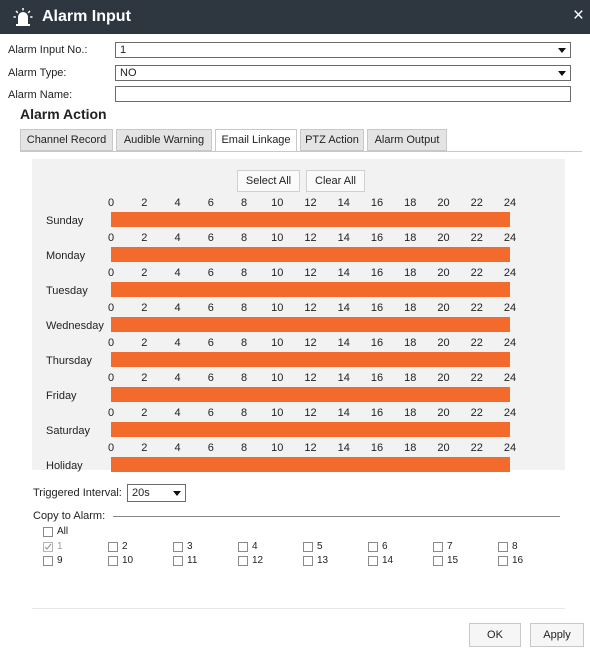  What do you see at coordinates (48, 532) in the screenshot?
I see `all-checkbox` at bounding box center [48, 532].